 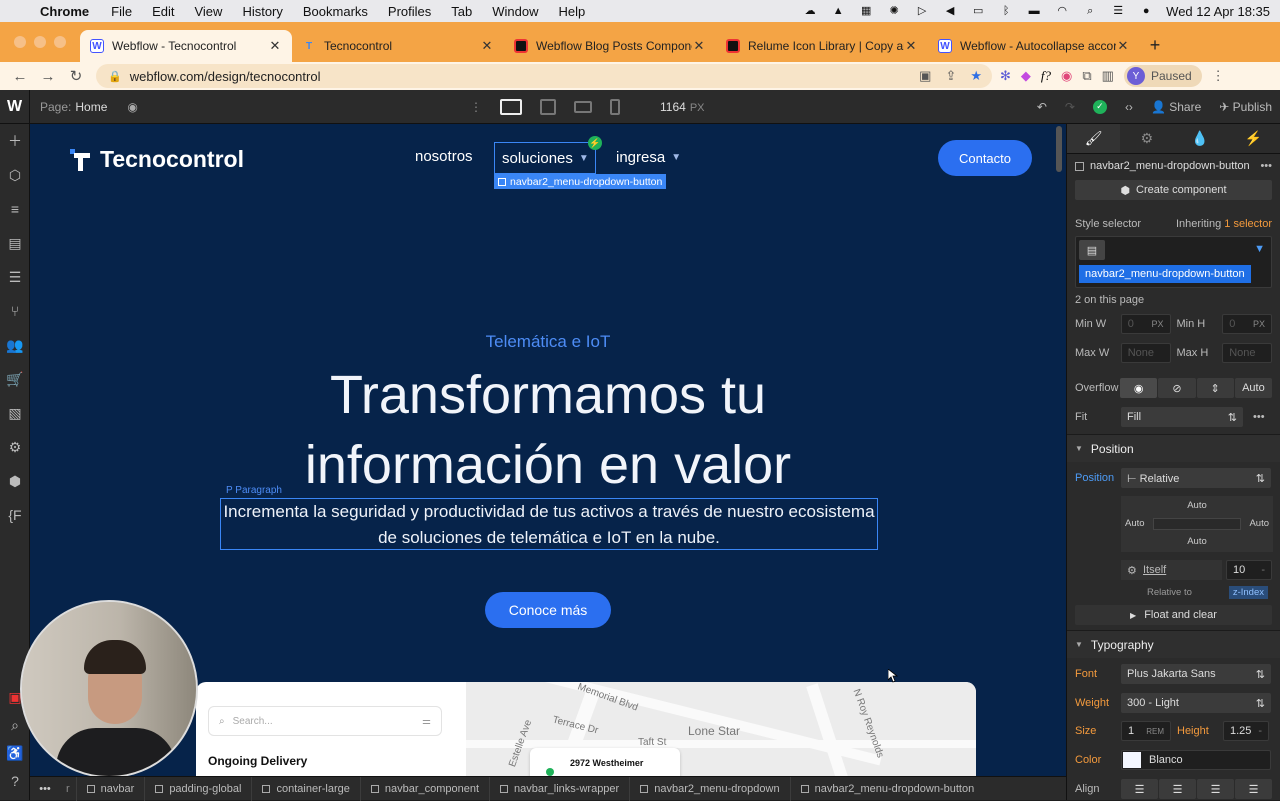 What do you see at coordinates (1200, 138) in the screenshot?
I see `style-manager-drops-tab-icon: 💧` at bounding box center [1200, 138].